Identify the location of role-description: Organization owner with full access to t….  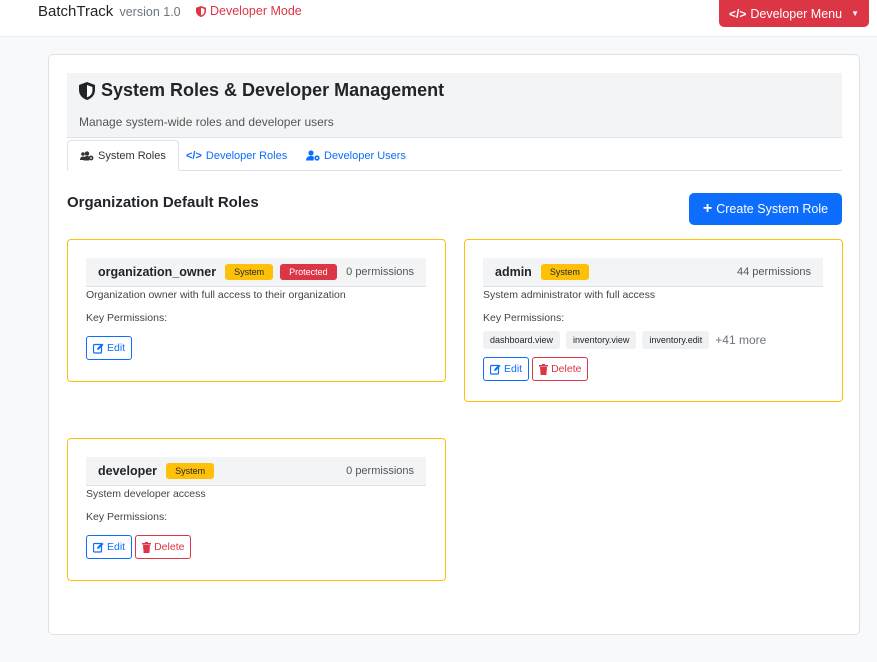
(216, 295).